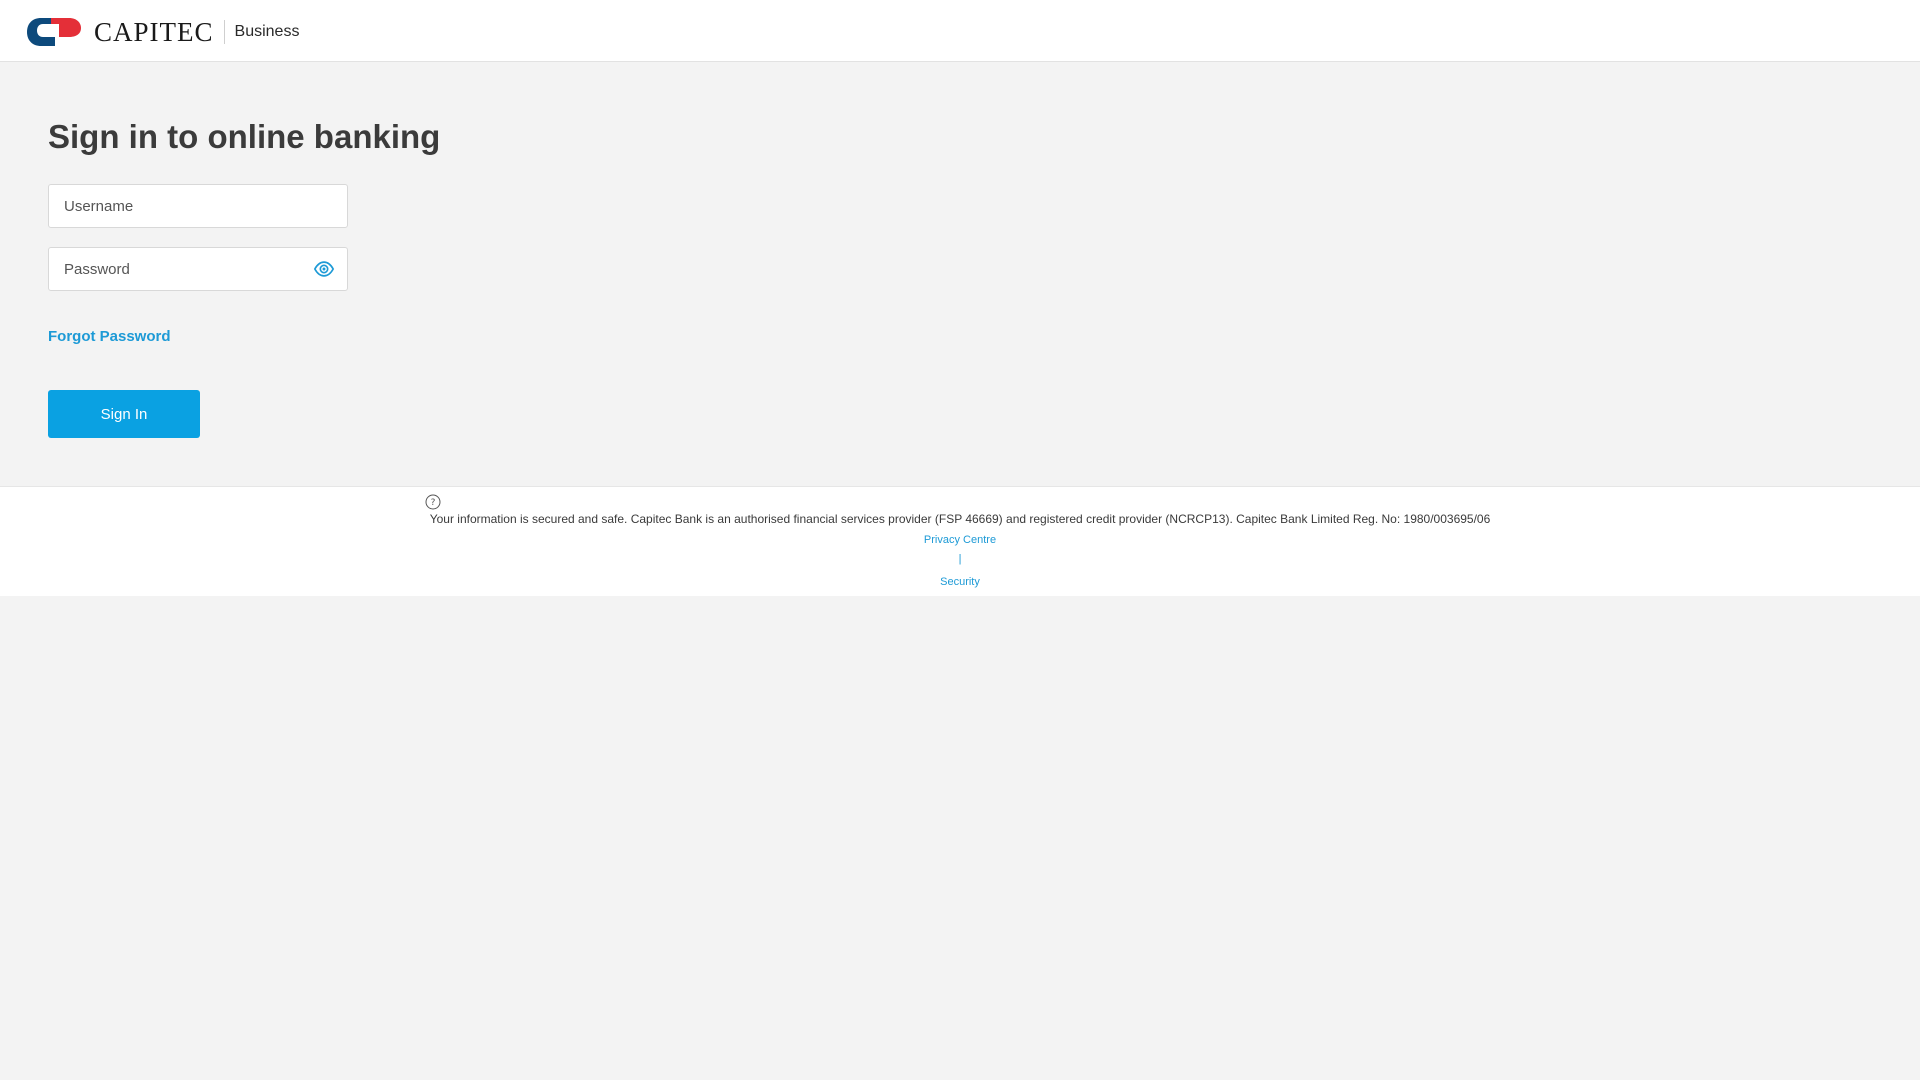  What do you see at coordinates (960, 31) in the screenshot?
I see `top-header: CAPITEC Business` at bounding box center [960, 31].